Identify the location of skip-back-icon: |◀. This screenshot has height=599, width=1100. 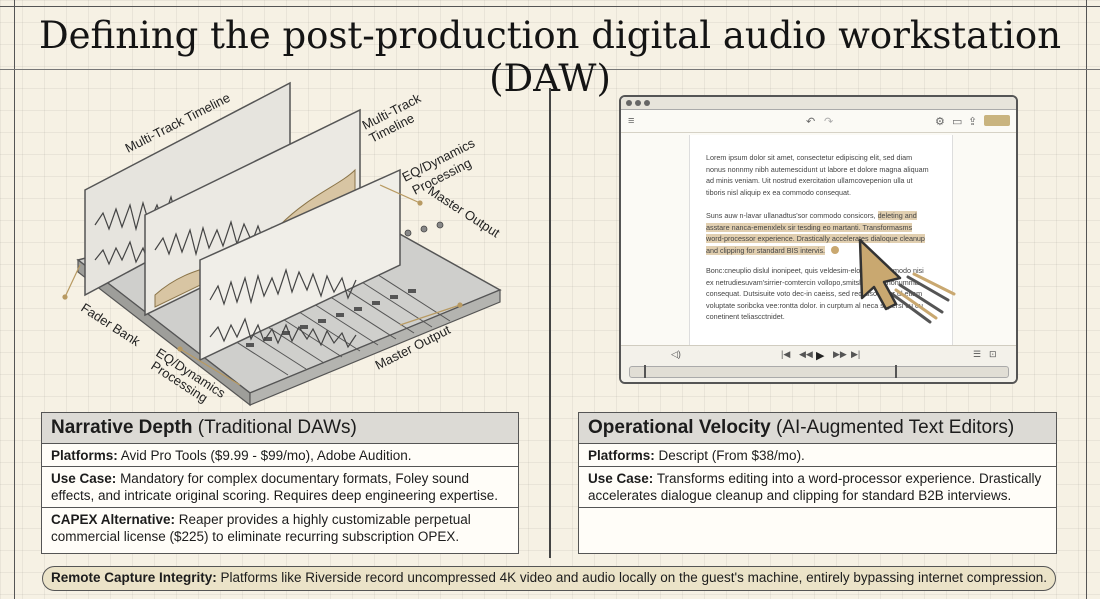
(785, 354).